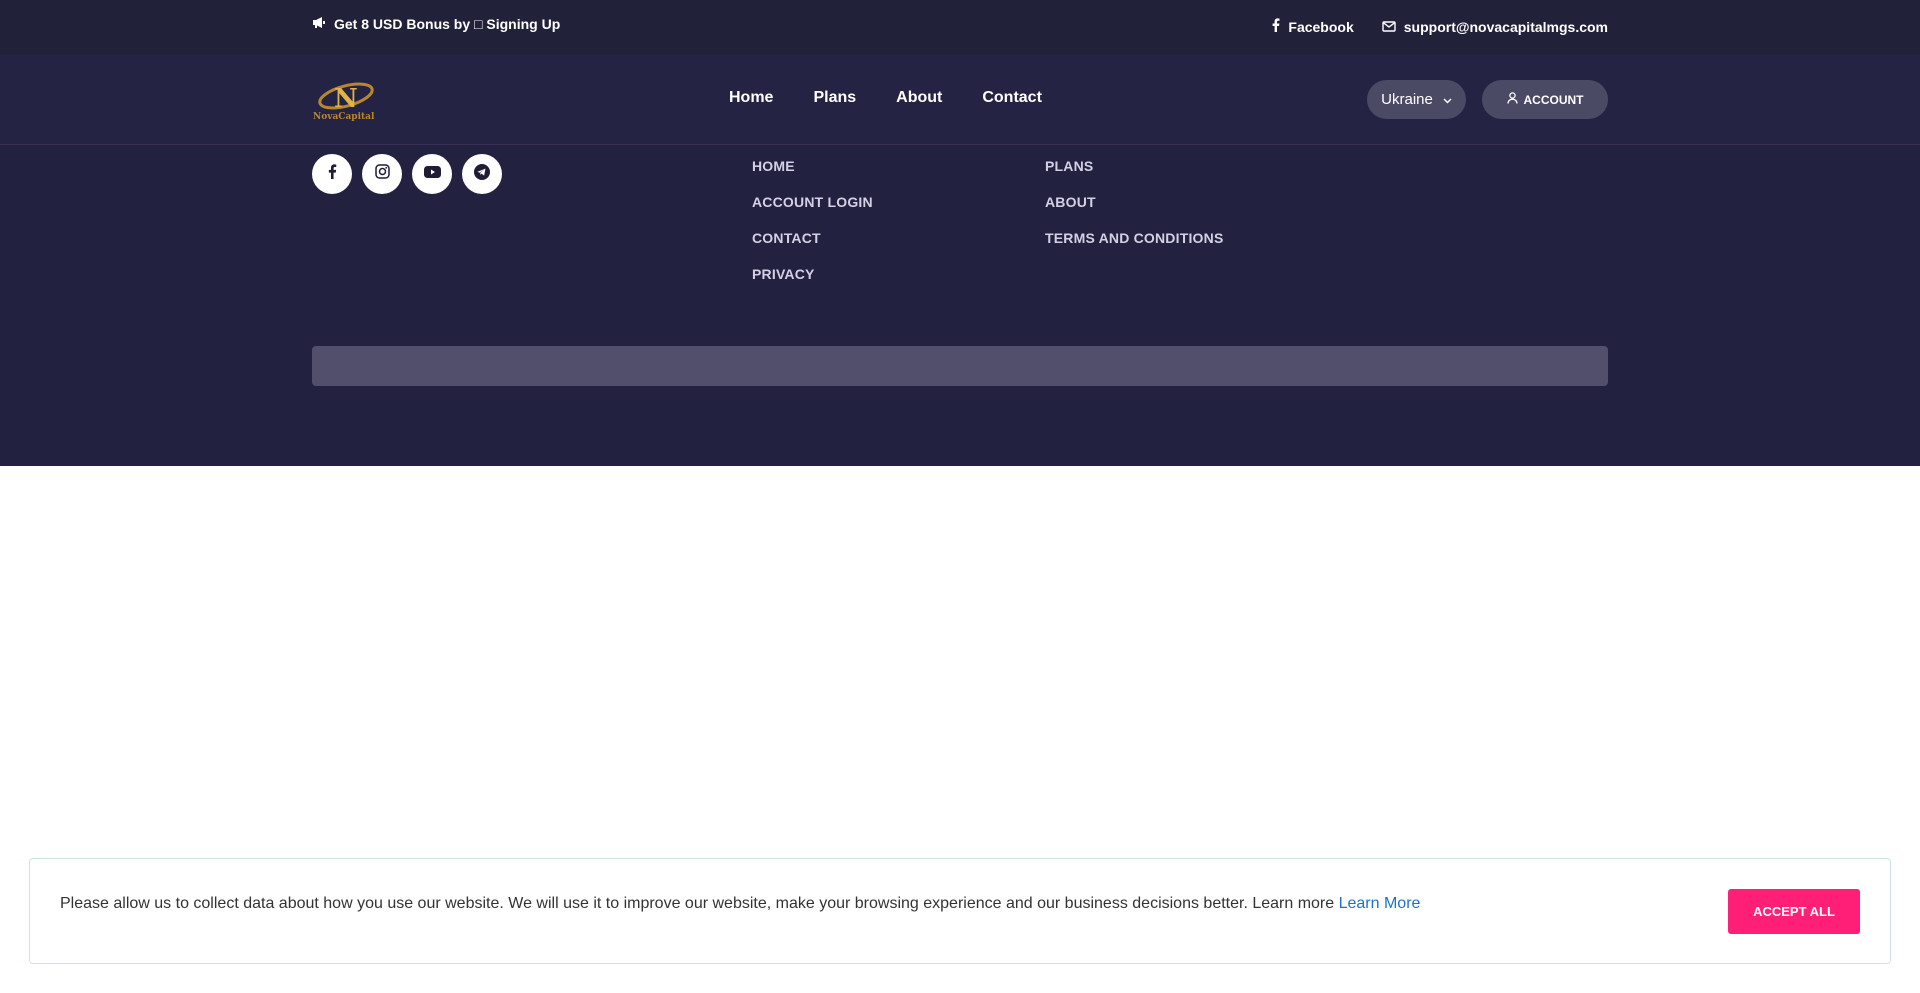  I want to click on nav-home: Home, so click(751, 98).